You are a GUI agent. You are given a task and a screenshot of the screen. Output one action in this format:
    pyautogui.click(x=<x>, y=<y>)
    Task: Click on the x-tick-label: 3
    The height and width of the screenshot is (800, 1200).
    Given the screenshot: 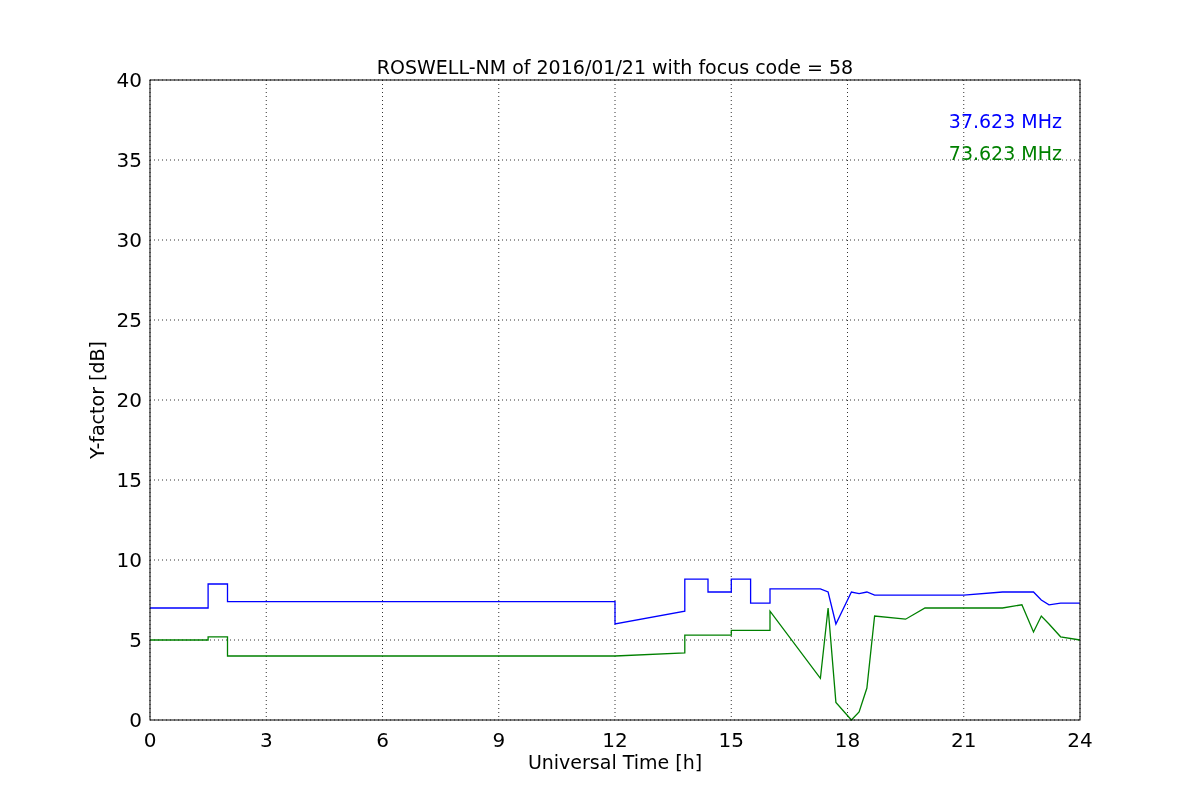 What is the action you would take?
    pyautogui.click(x=266, y=740)
    